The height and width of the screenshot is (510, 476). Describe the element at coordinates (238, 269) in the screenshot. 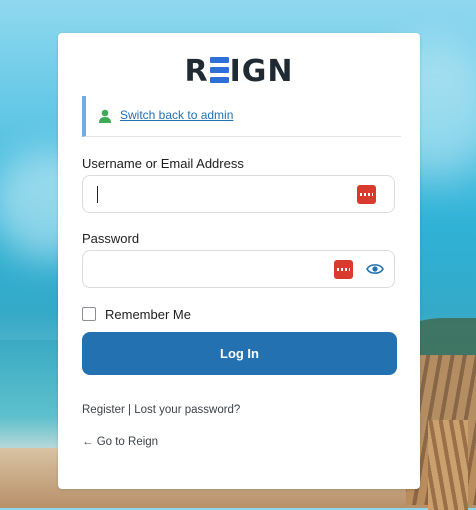

I see `password-input` at that location.